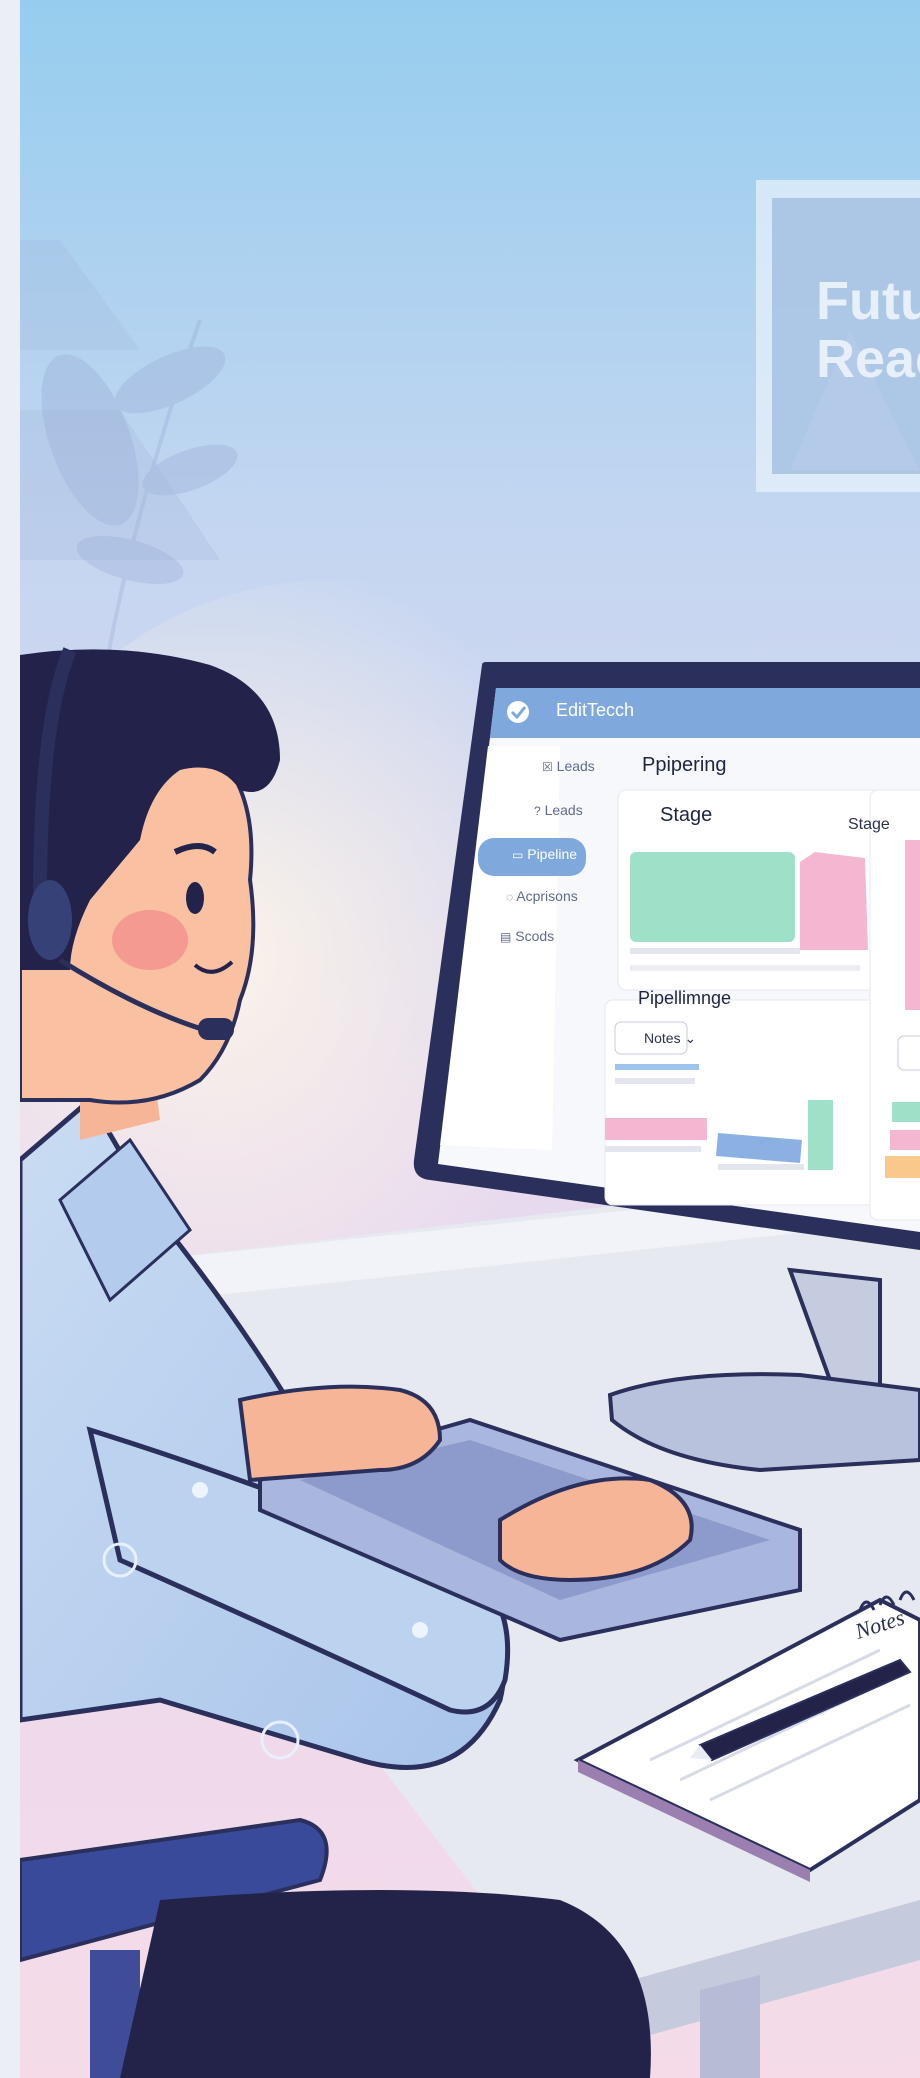  I want to click on partial-dropdown, so click(908, 1053).